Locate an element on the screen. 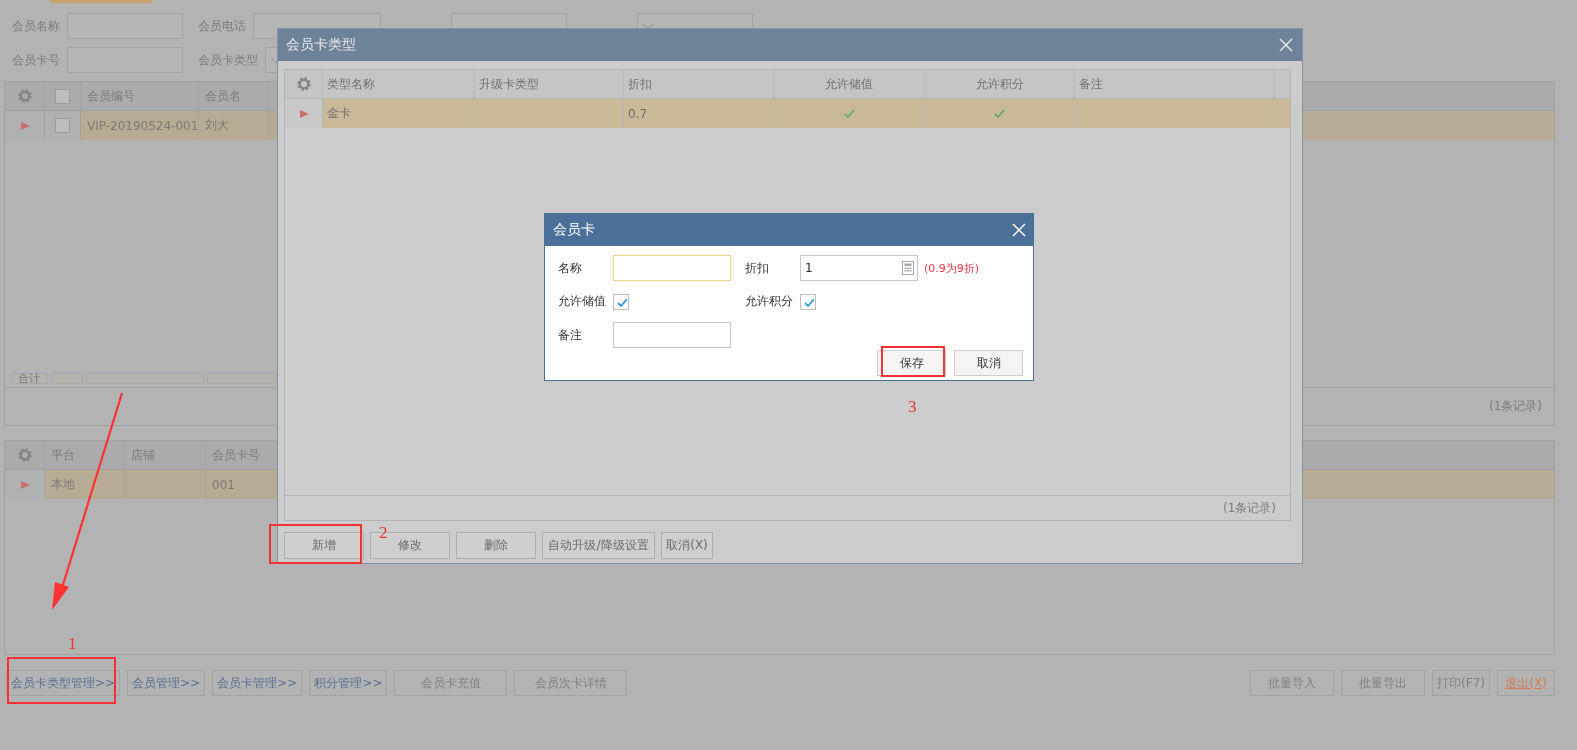 This screenshot has width=1577, height=750. action-button: 积分管理>> is located at coordinates (348, 683).